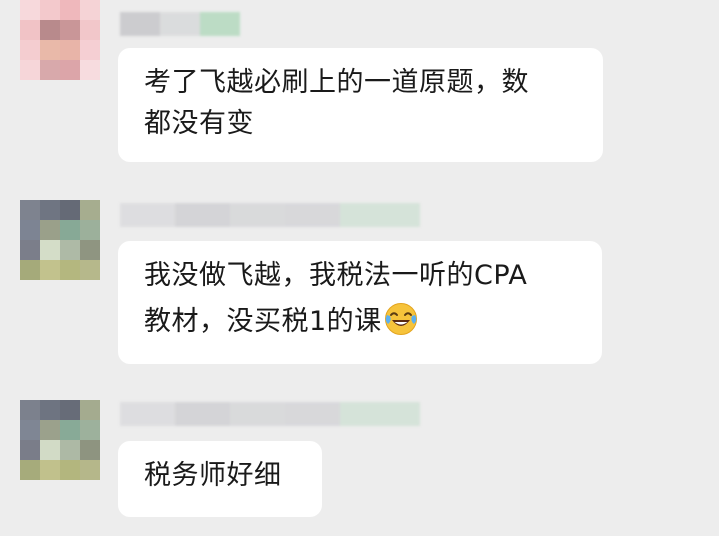  I want to click on message-text-segment: 教材，没买税1的课, so click(263, 321).